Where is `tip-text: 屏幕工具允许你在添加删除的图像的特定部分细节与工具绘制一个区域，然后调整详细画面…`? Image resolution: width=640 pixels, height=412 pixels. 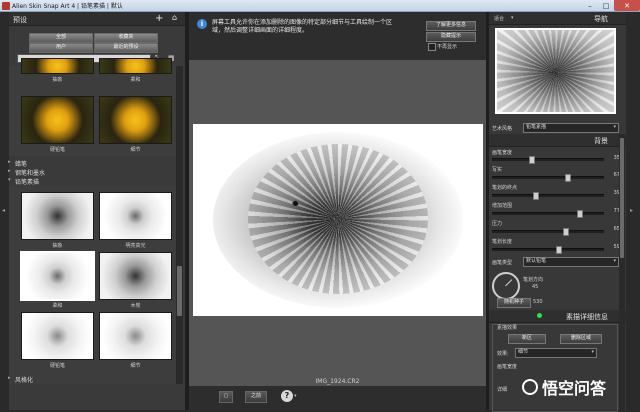 tip-text: 屏幕工具允许你在添加删除的图像的特定部分细节与工具绘制一个区域，然后调整详细画面… is located at coordinates (302, 26).